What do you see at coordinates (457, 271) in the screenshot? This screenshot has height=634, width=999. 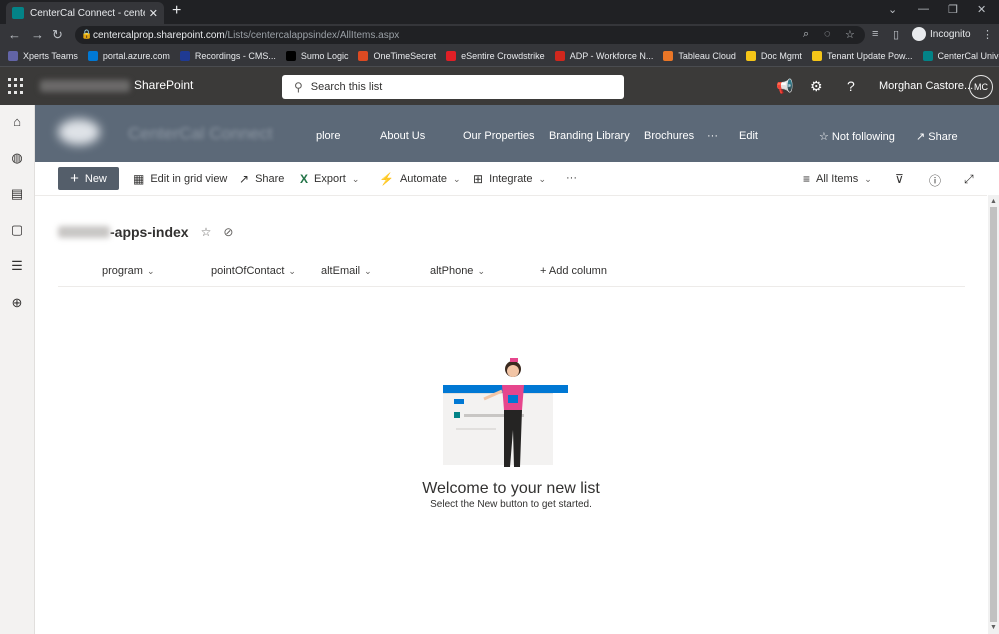 I see `column-header-altphone: altPhone ⌄` at bounding box center [457, 271].